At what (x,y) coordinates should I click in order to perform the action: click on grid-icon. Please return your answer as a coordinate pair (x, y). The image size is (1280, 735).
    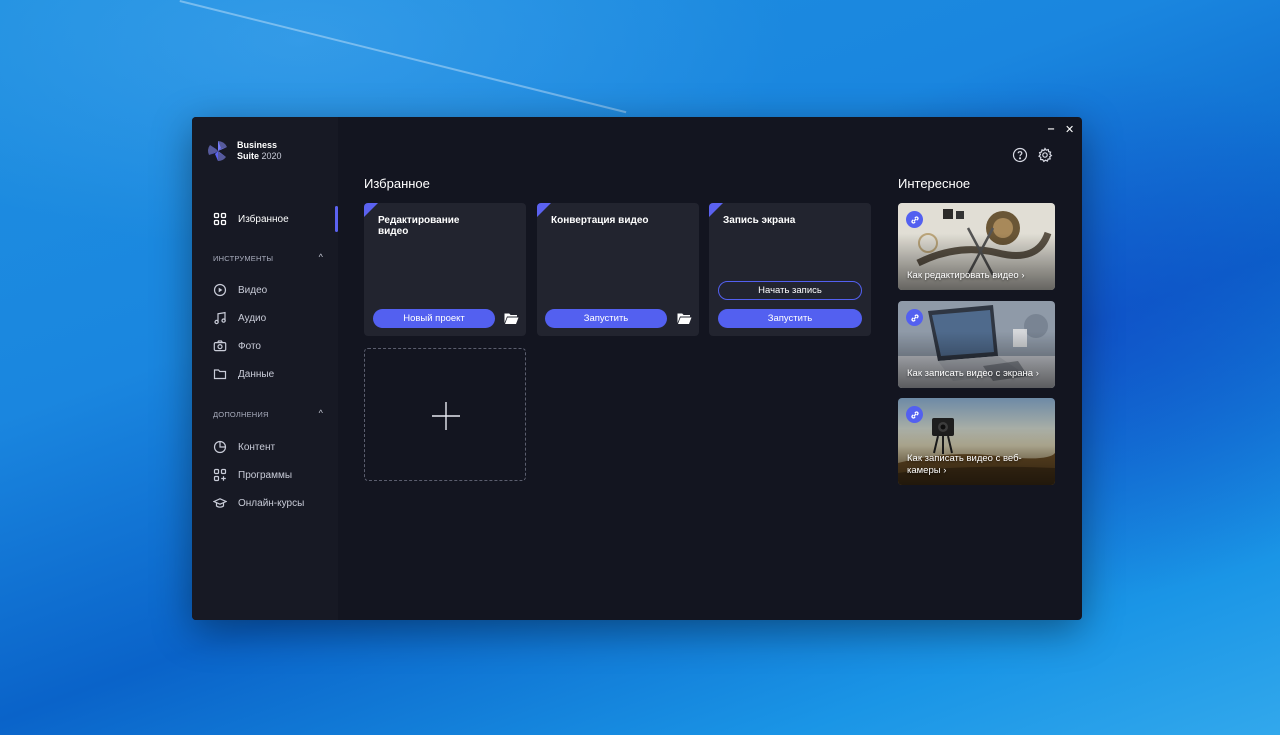
    Looking at the image, I should click on (220, 219).